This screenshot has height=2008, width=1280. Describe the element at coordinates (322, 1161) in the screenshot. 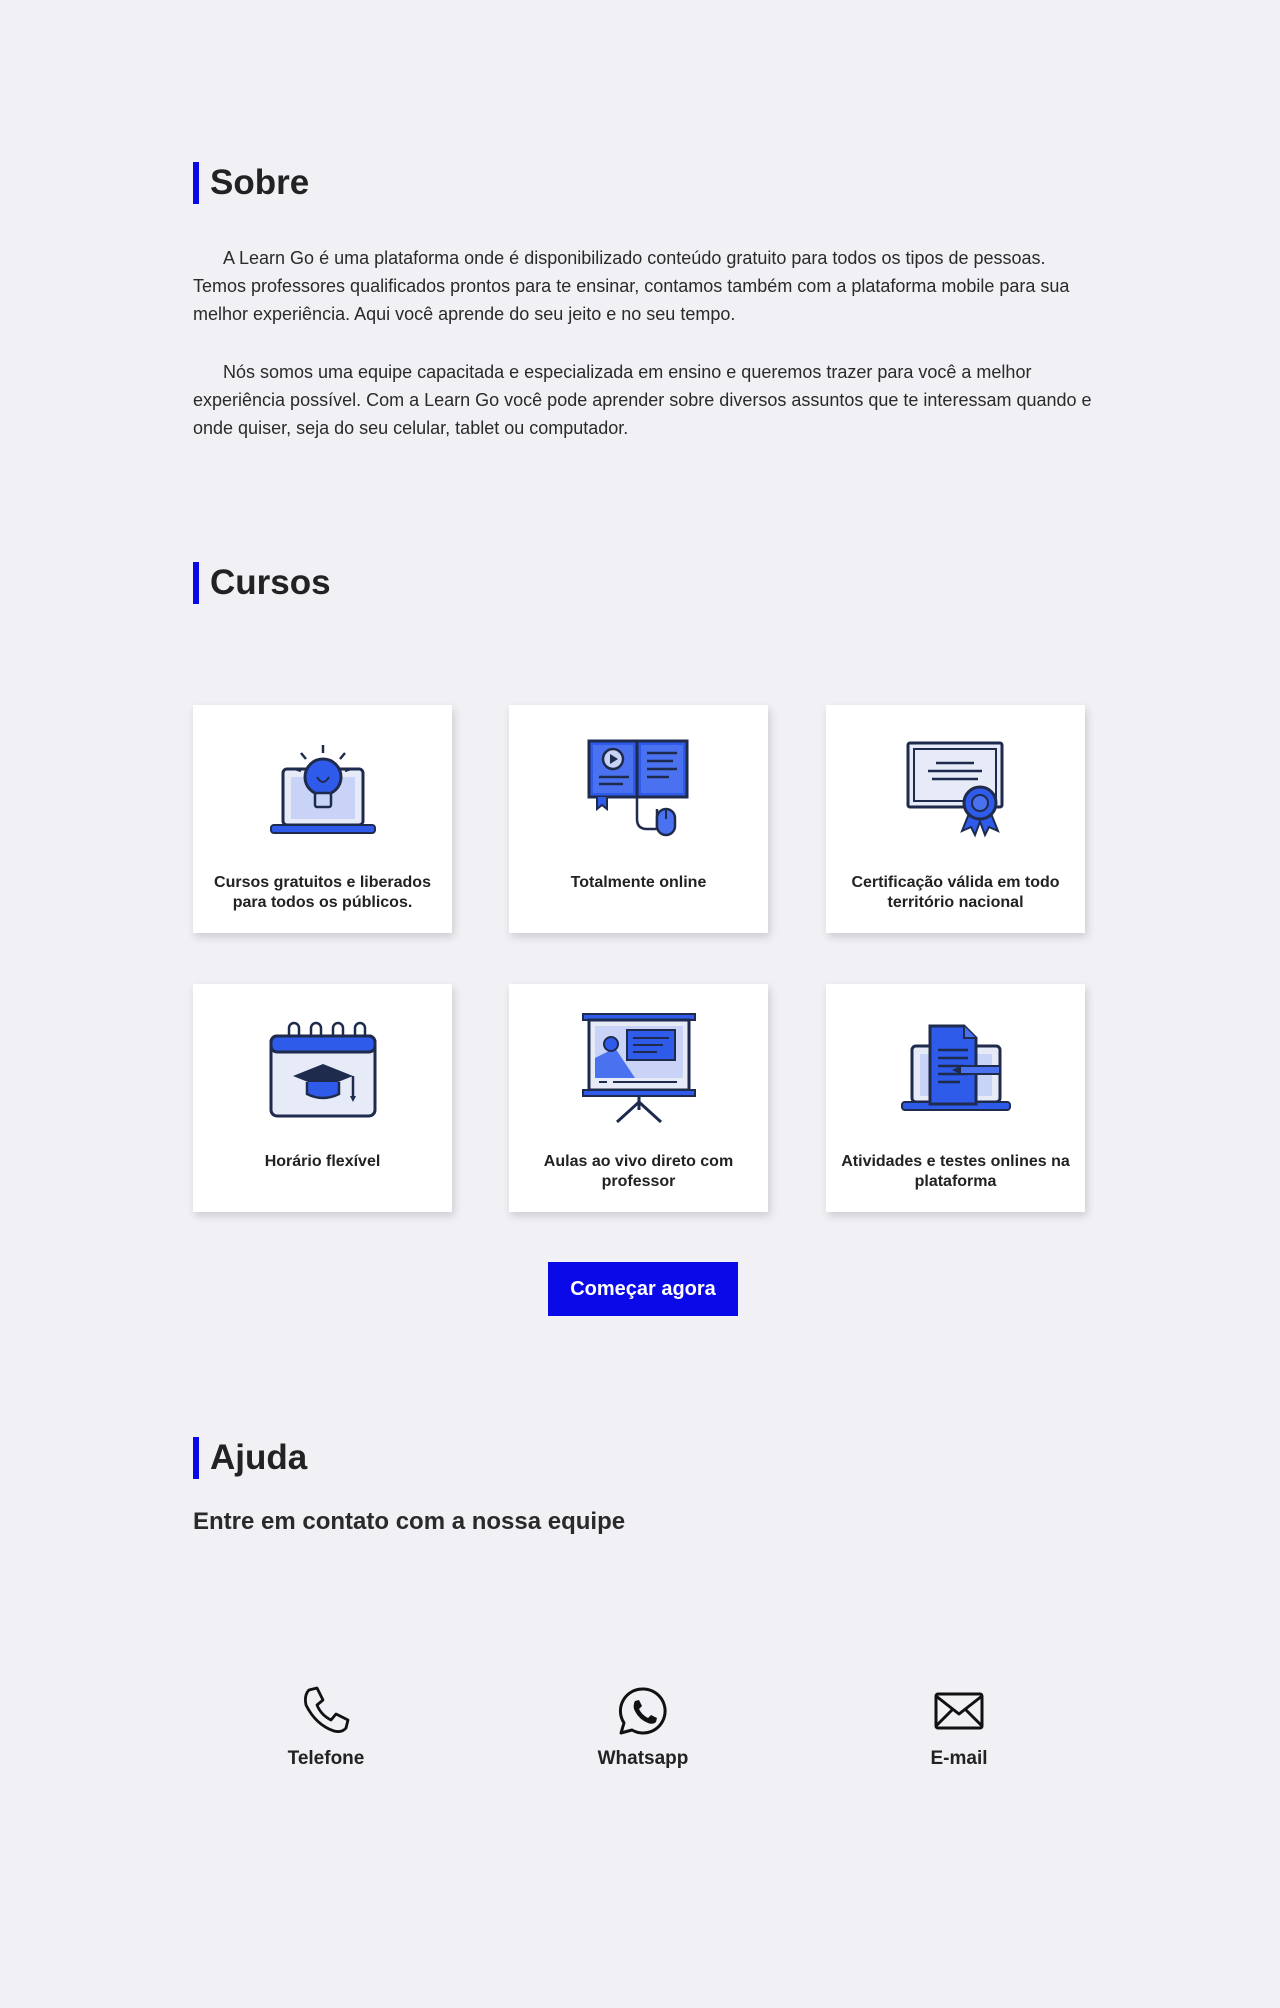

I see `course-card-label: Horário flexível` at that location.